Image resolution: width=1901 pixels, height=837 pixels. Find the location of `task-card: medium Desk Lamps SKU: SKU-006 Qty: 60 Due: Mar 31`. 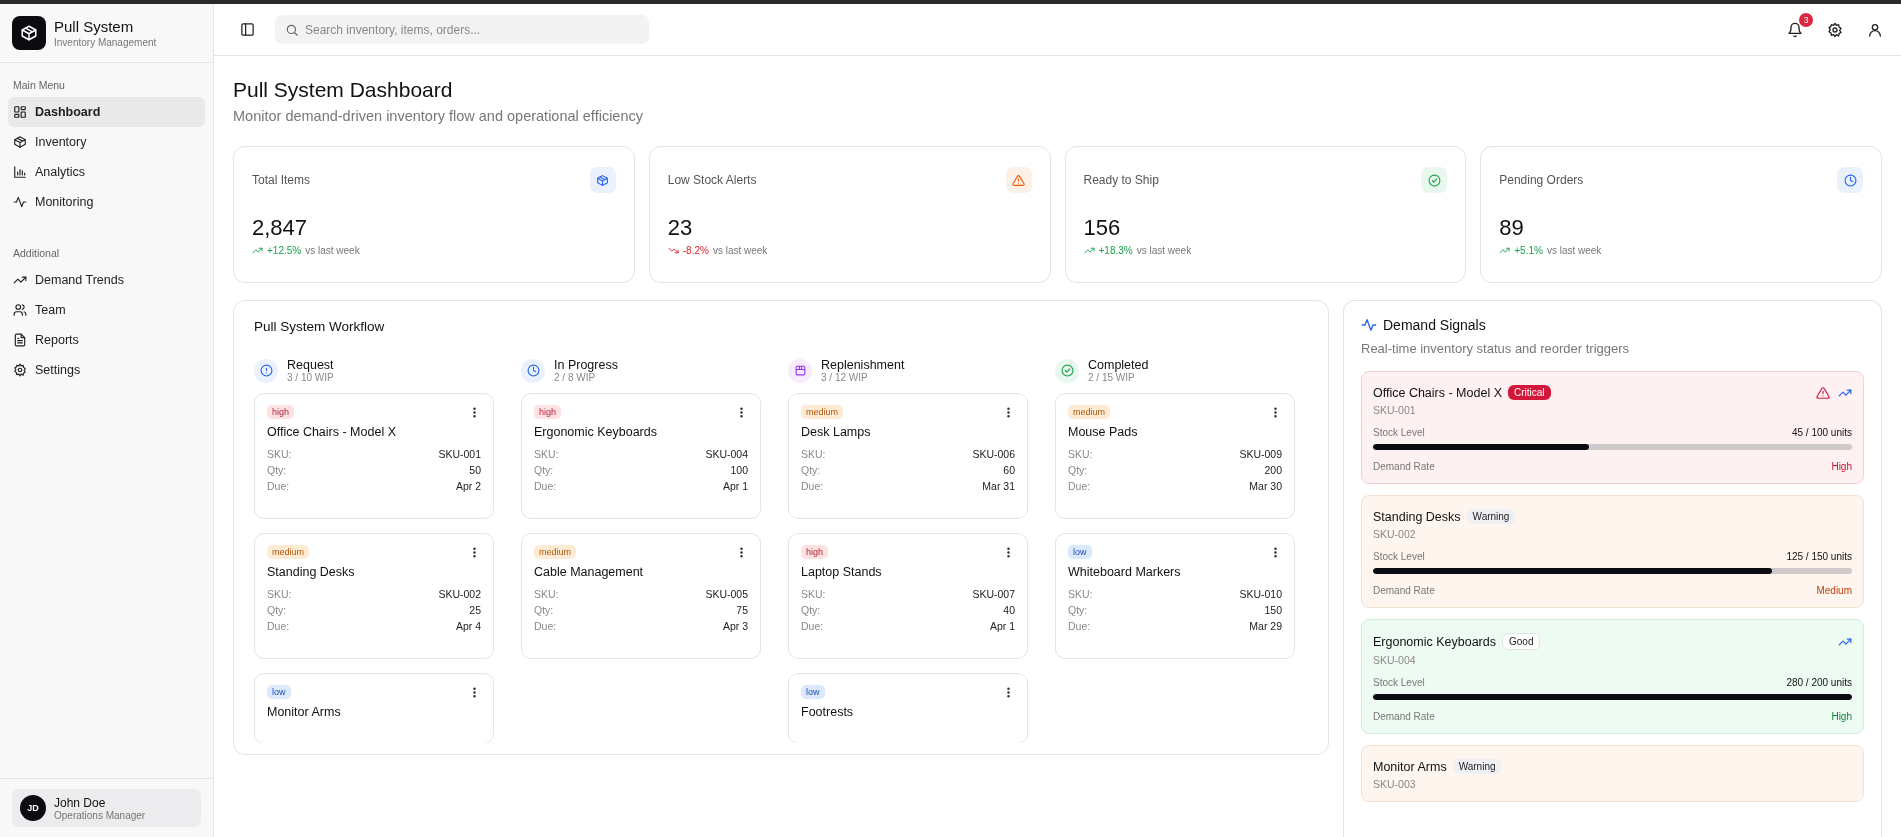

task-card: medium Desk Lamps SKU: SKU-006 Qty: 60 Due: Mar 31 is located at coordinates (908, 456).